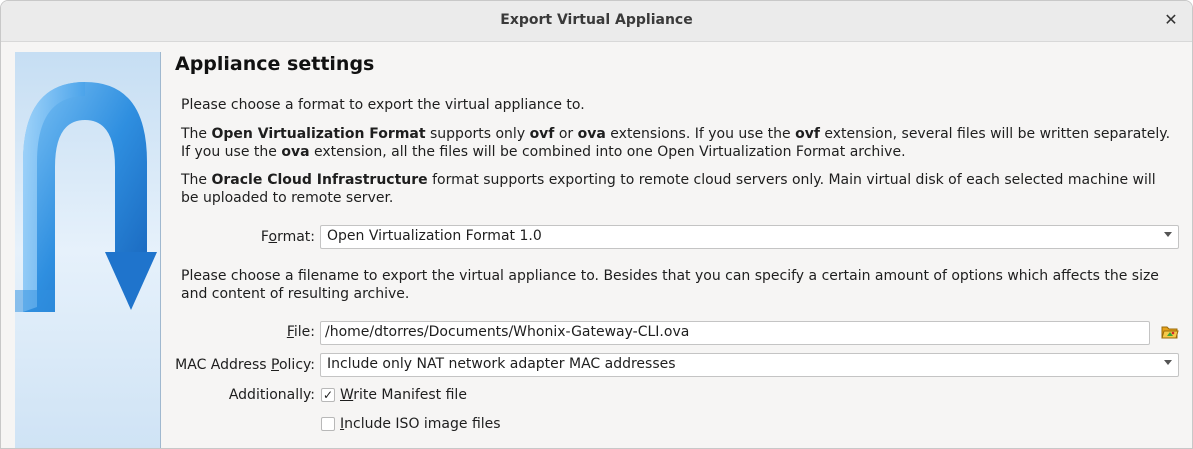 The image size is (1193, 449). Describe the element at coordinates (223, 365) in the screenshot. I see `label-fragment: MAC Address` at that location.